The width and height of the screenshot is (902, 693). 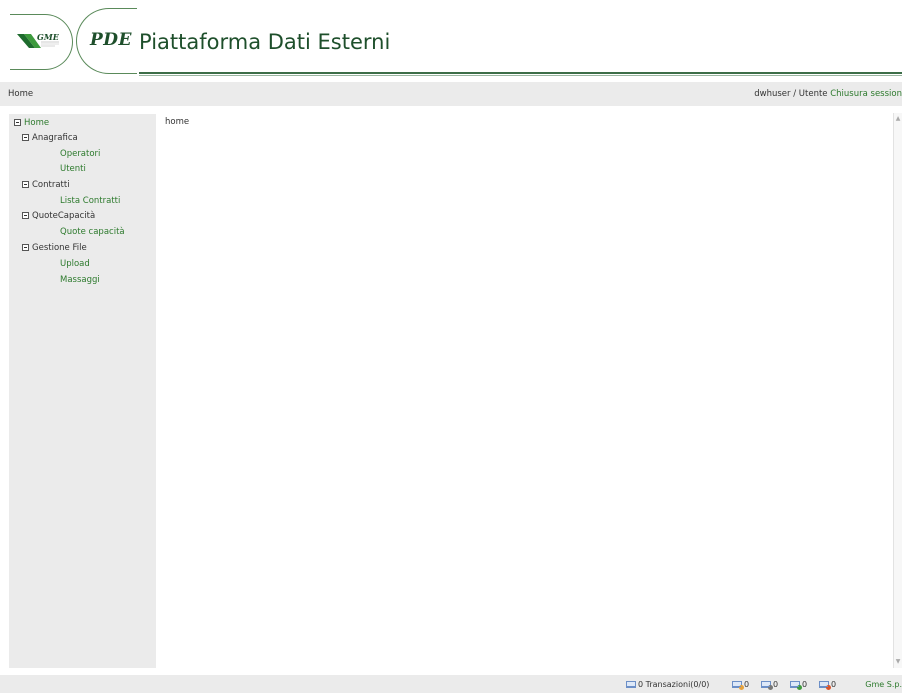 I want to click on tree-item-lista-contratti: Lista Contratti, so click(x=90, y=201).